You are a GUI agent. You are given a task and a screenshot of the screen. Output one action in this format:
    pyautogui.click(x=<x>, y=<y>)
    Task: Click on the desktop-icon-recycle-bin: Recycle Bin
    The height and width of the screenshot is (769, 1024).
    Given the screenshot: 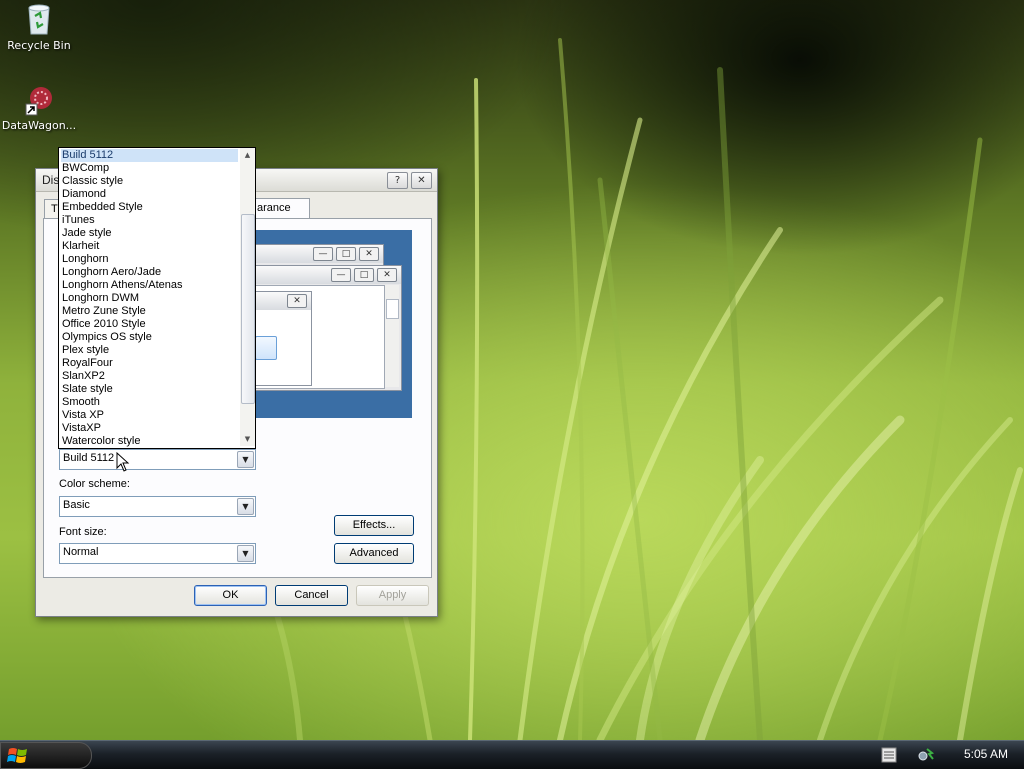 What is the action you would take?
    pyautogui.click(x=39, y=27)
    